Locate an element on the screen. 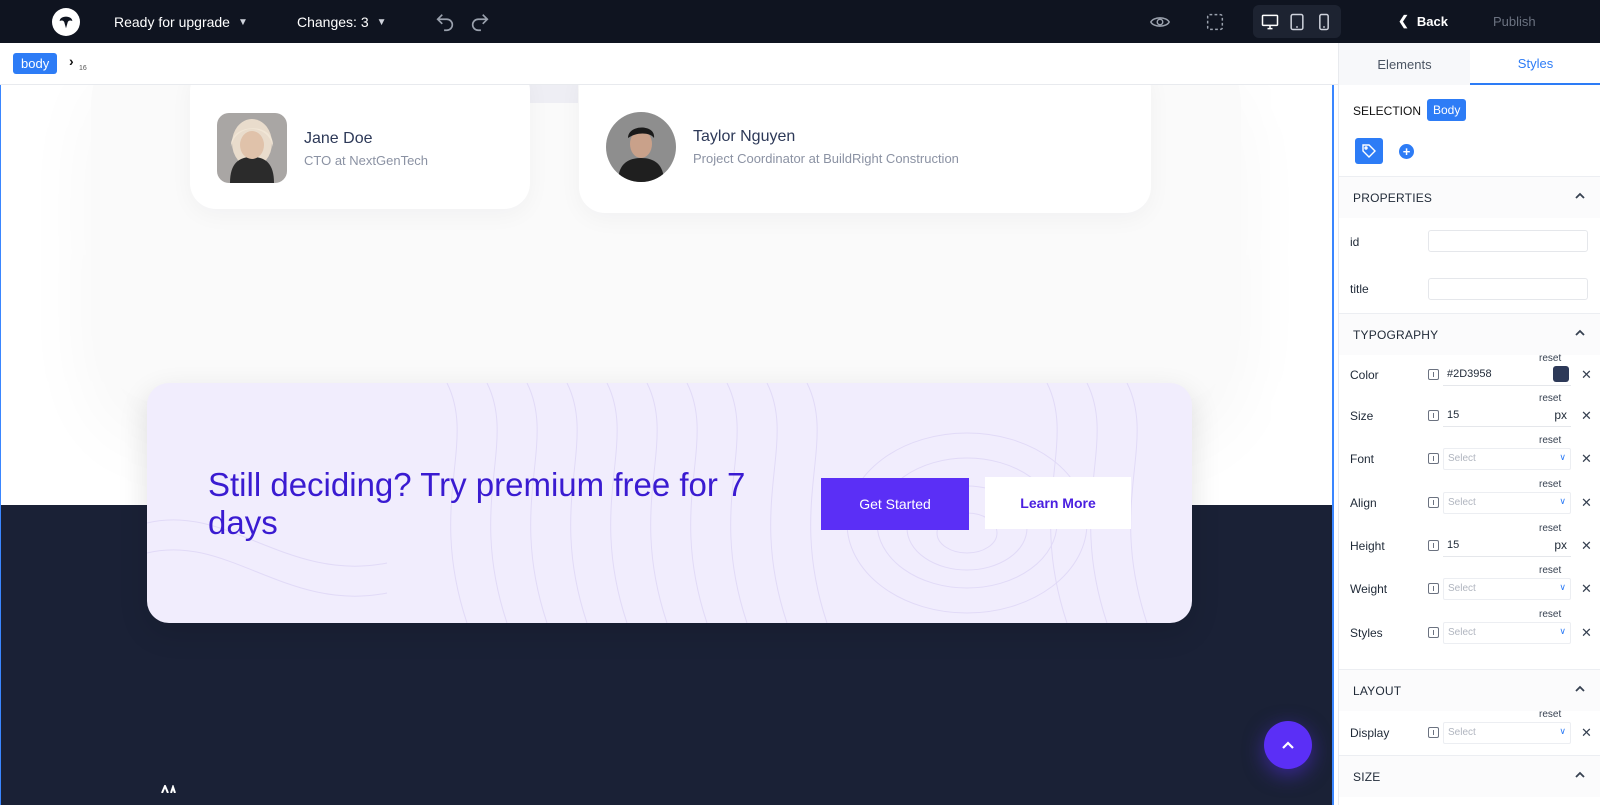 This screenshot has height=805, width=1600. tab-styles: Styles is located at coordinates (1535, 64).